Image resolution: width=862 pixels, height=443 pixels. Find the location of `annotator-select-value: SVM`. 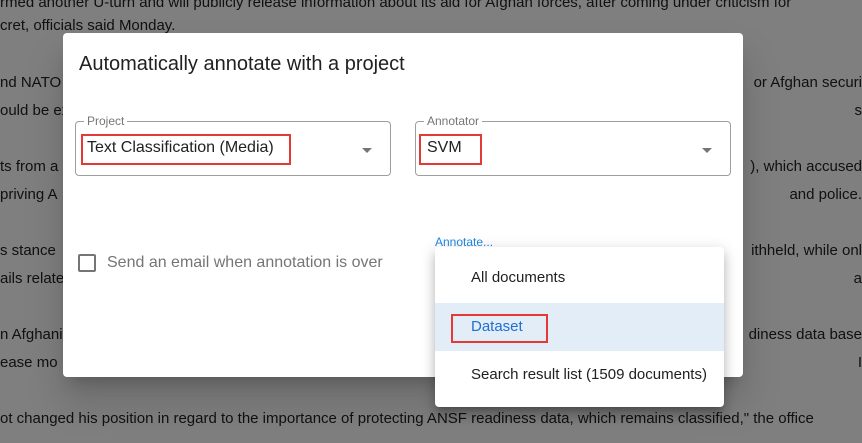

annotator-select-value: SVM is located at coordinates (444, 147).